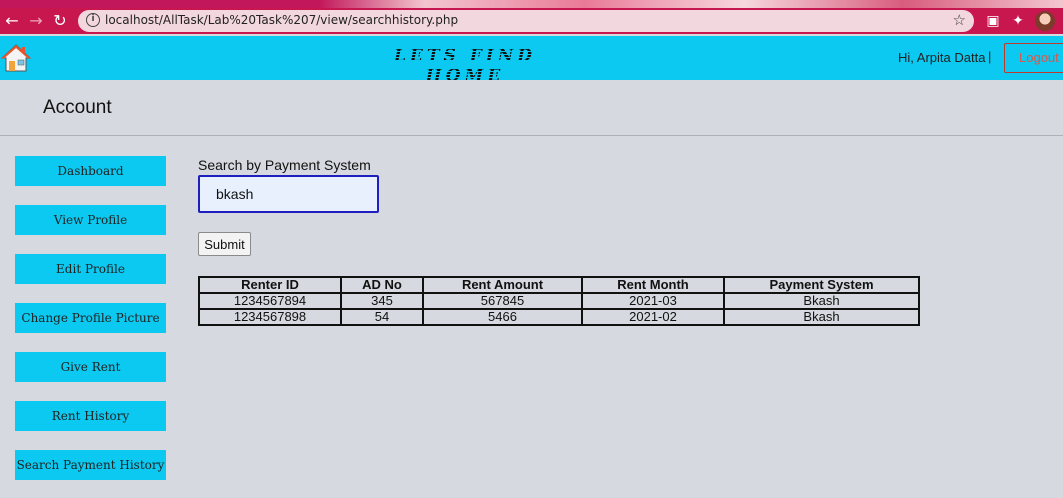 This screenshot has width=1063, height=498. What do you see at coordinates (993, 21) in the screenshot?
I see `pocket-icon: ▣` at bounding box center [993, 21].